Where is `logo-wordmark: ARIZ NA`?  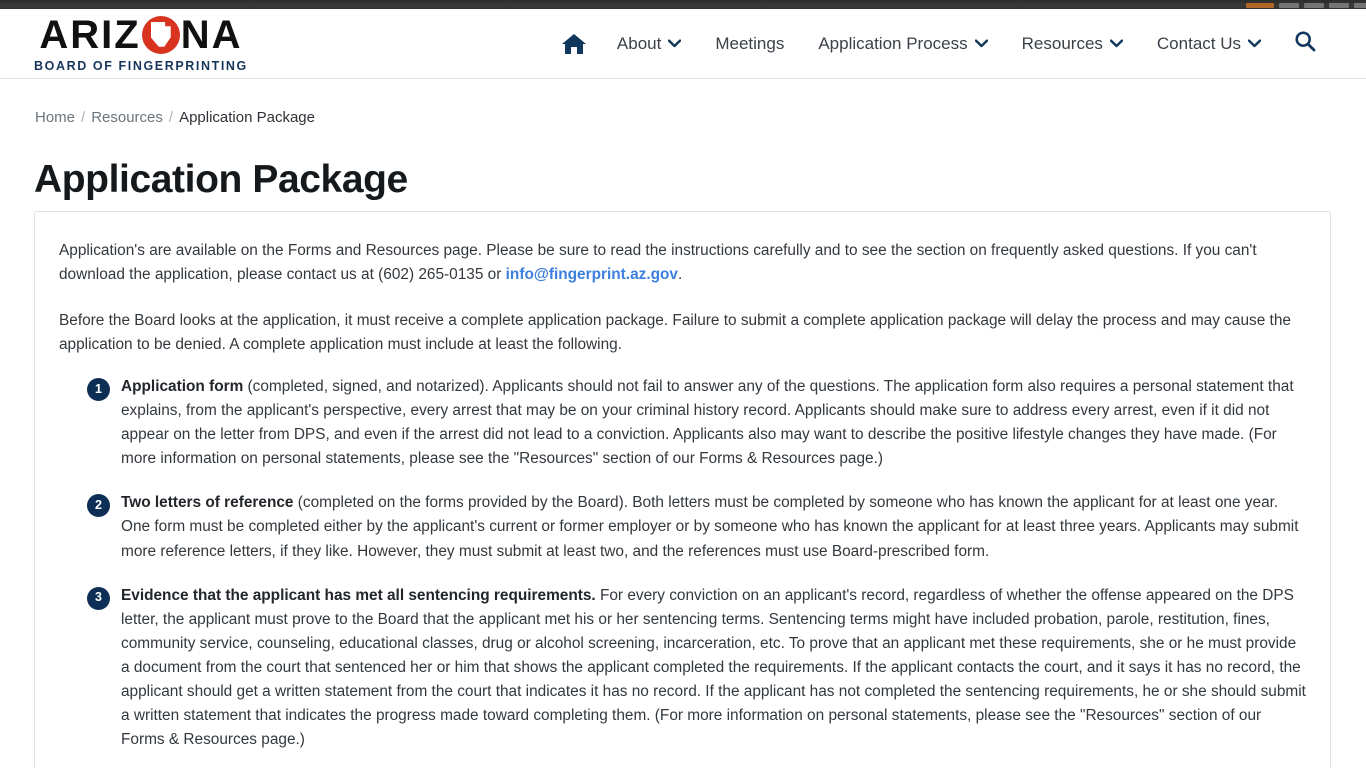
logo-wordmark: ARIZ NA is located at coordinates (140, 35).